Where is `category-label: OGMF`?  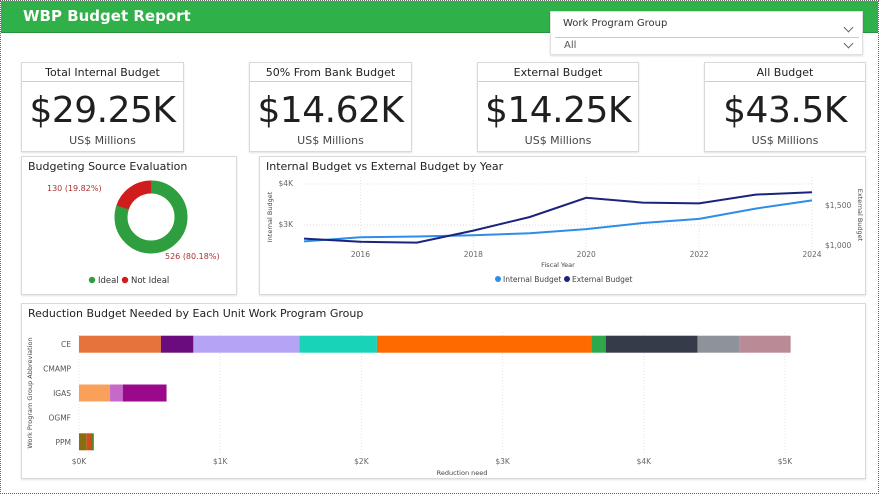 category-label: OGMF is located at coordinates (60, 417).